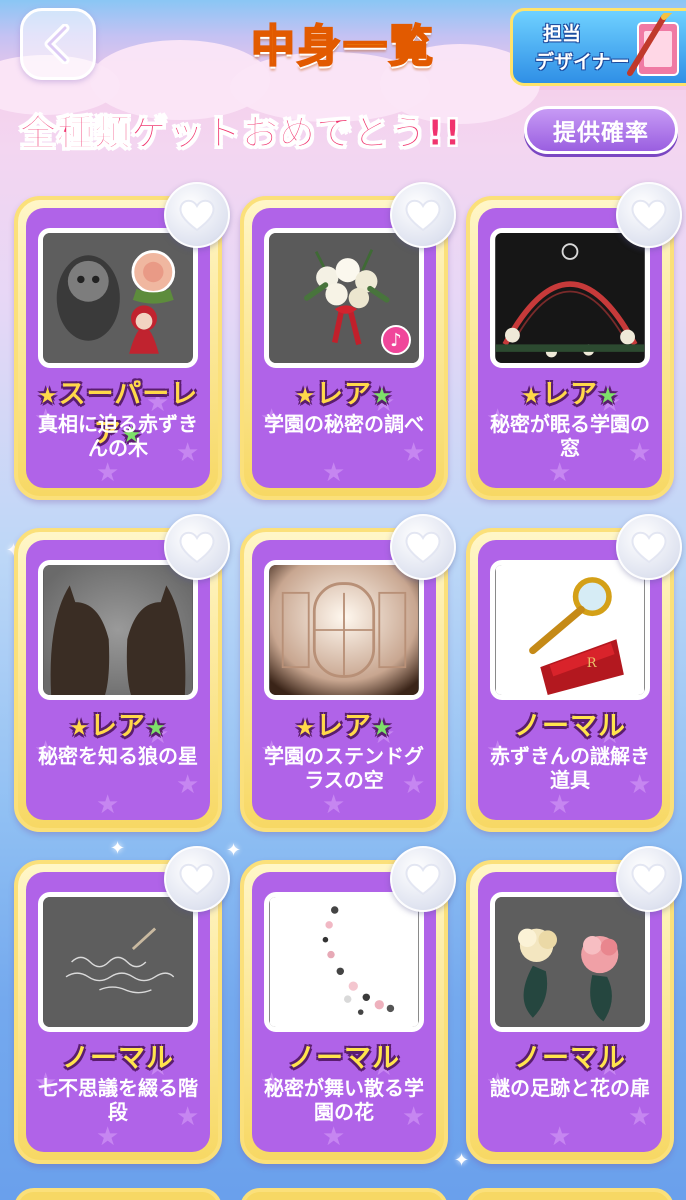 This screenshot has width=686, height=1200. Describe the element at coordinates (601, 130) in the screenshot. I see `drop-rate-button: 提供確率` at that location.